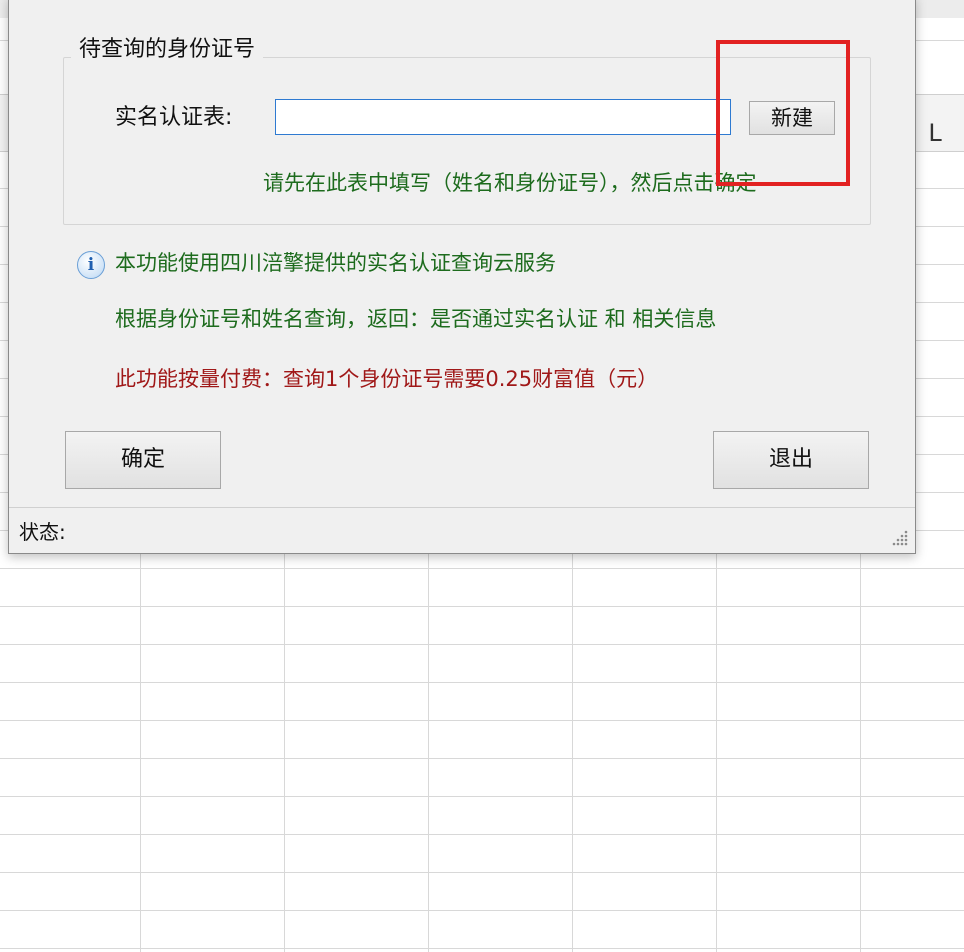 This screenshot has height=952, width=964. Describe the element at coordinates (462, 507) in the screenshot. I see `status-divider` at that location.